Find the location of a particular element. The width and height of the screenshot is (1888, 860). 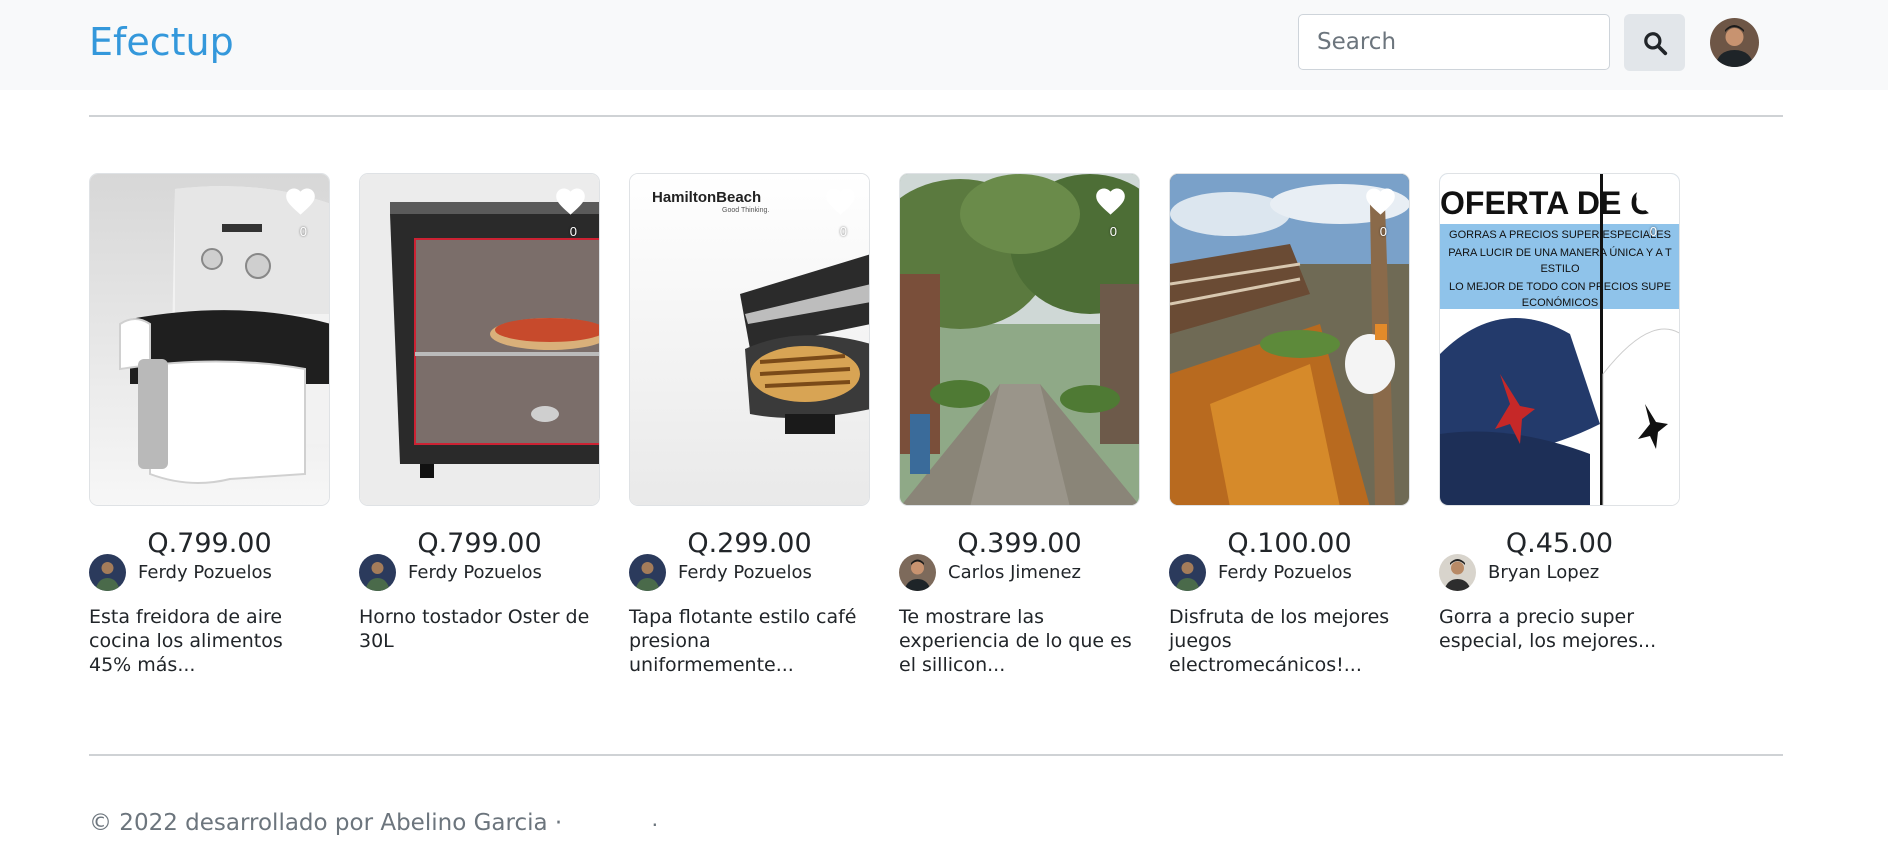

seller-info: Bryan Lopez is located at coordinates (1519, 572).